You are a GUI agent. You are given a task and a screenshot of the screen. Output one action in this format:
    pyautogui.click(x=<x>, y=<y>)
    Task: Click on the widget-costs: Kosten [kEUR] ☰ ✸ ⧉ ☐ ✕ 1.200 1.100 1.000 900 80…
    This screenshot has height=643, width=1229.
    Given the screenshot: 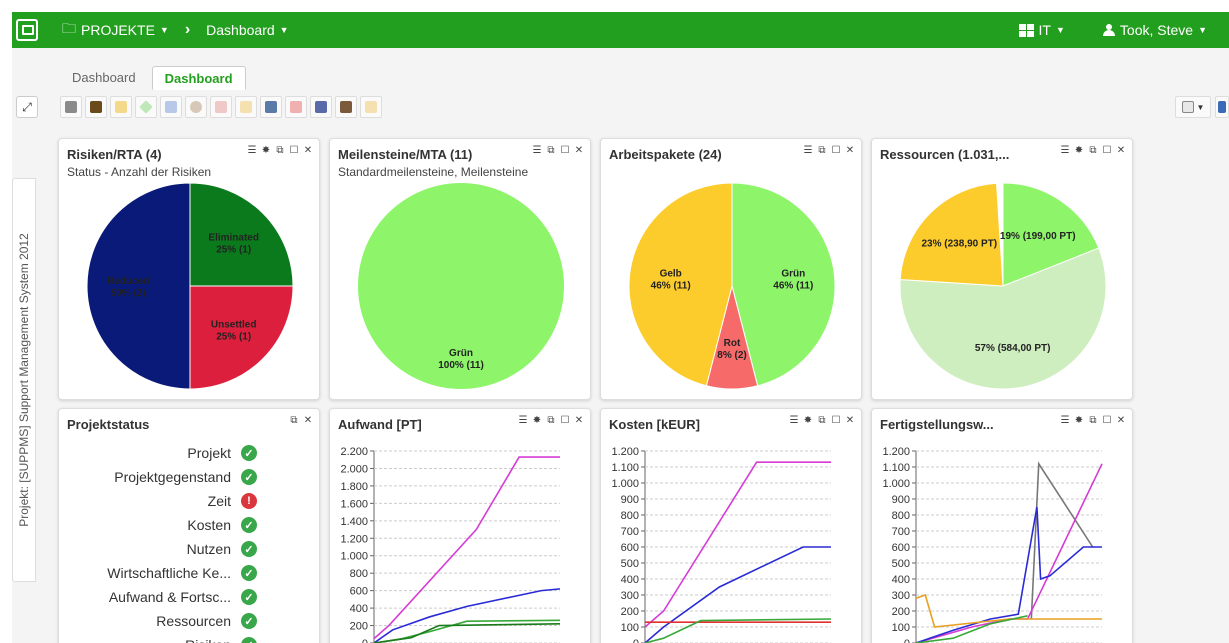 What is the action you would take?
    pyautogui.click(x=731, y=525)
    